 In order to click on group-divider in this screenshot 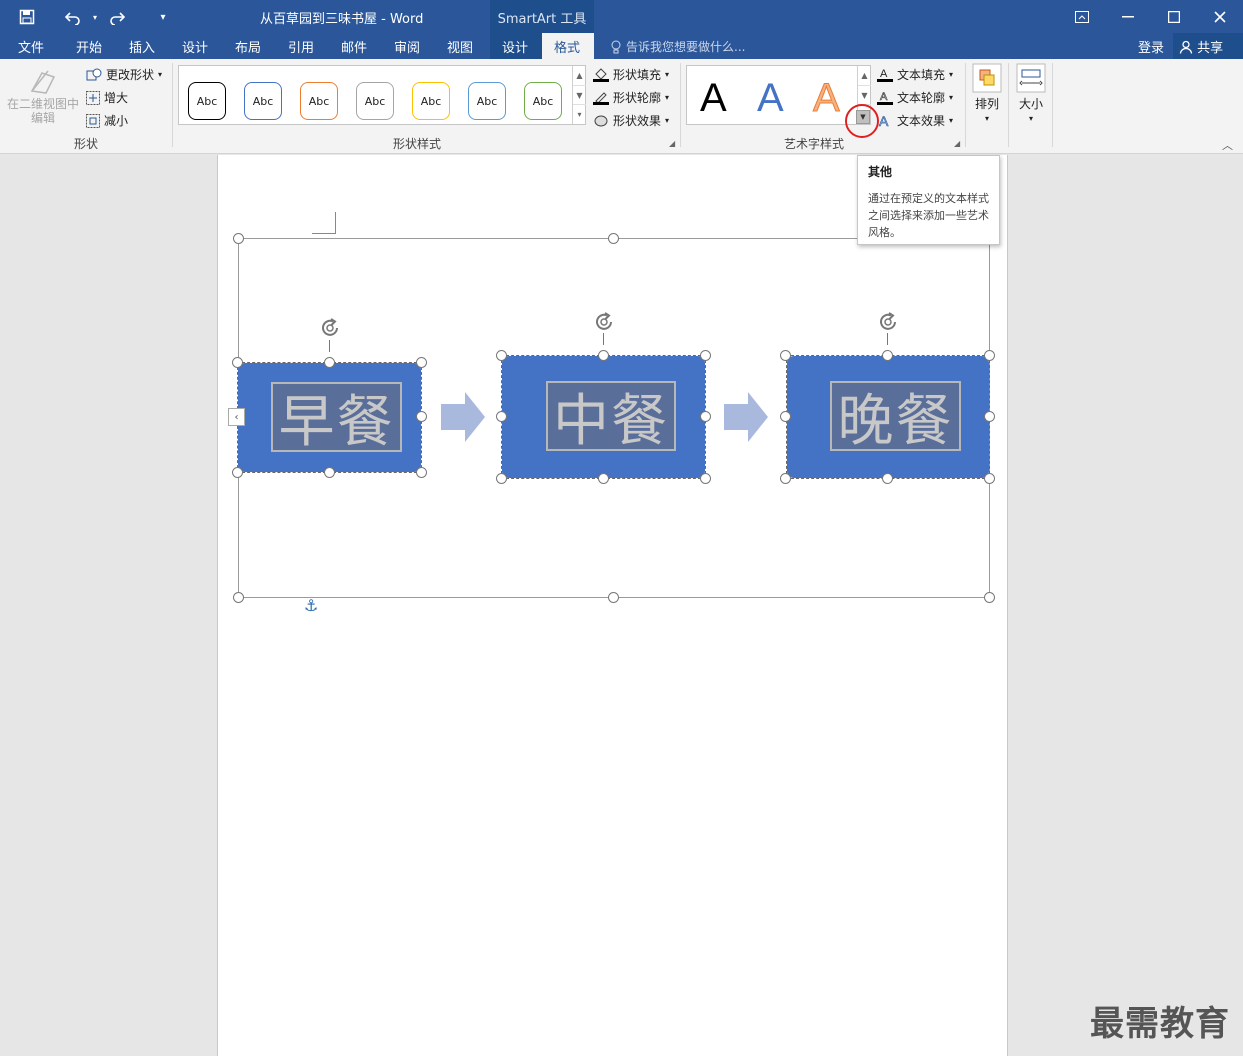, I will do `click(680, 105)`.